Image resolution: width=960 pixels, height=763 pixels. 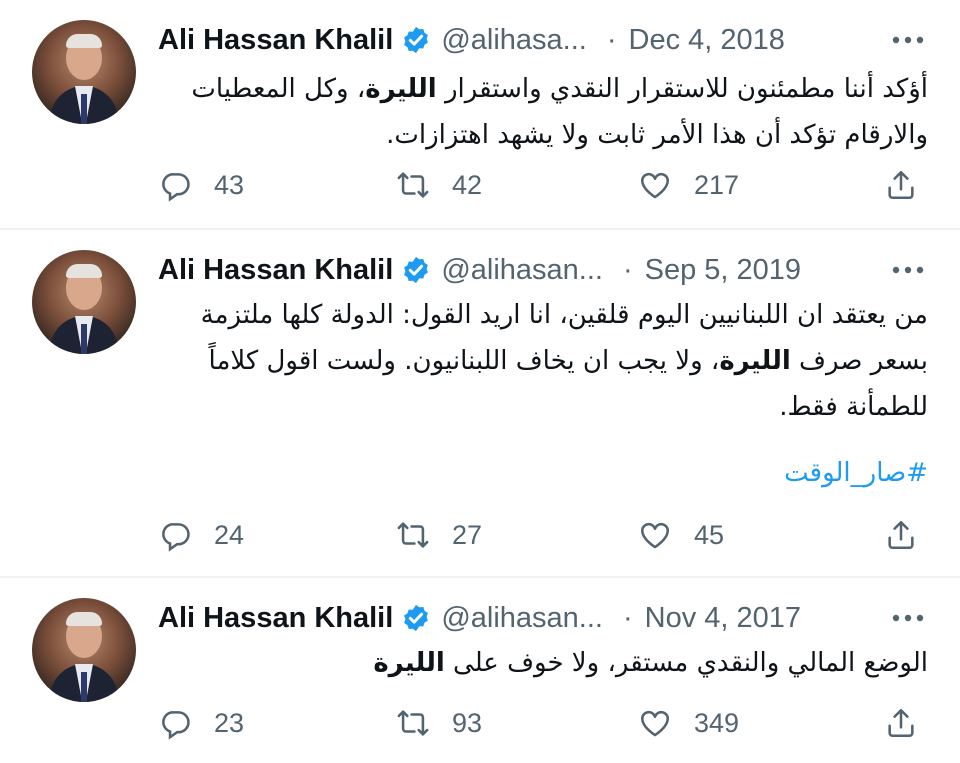 I want to click on tweet-actions: 24 27 45, so click(x=543, y=535).